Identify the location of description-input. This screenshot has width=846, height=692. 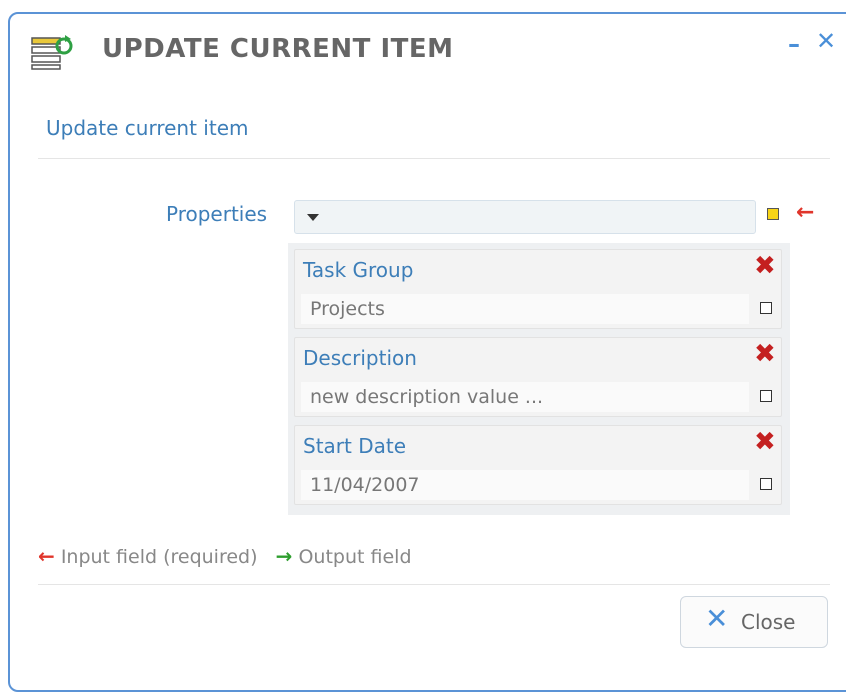
(525, 397).